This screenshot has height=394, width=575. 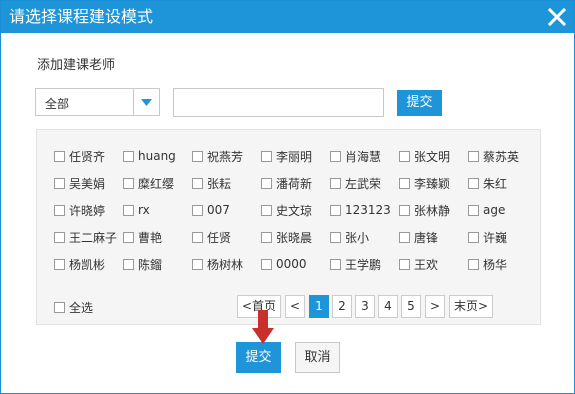 What do you see at coordinates (355, 264) in the screenshot?
I see `teacher-option: 王学鹏` at bounding box center [355, 264].